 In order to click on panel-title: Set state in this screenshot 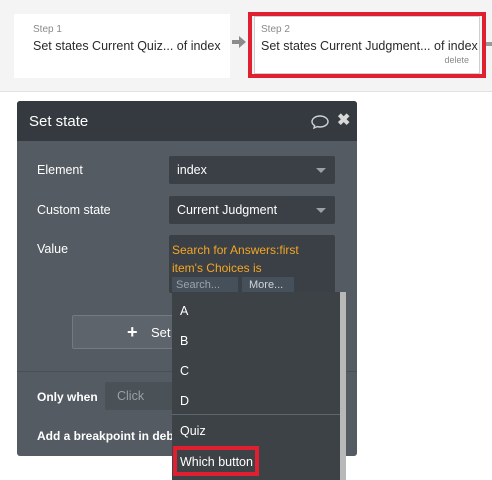, I will do `click(59, 121)`.